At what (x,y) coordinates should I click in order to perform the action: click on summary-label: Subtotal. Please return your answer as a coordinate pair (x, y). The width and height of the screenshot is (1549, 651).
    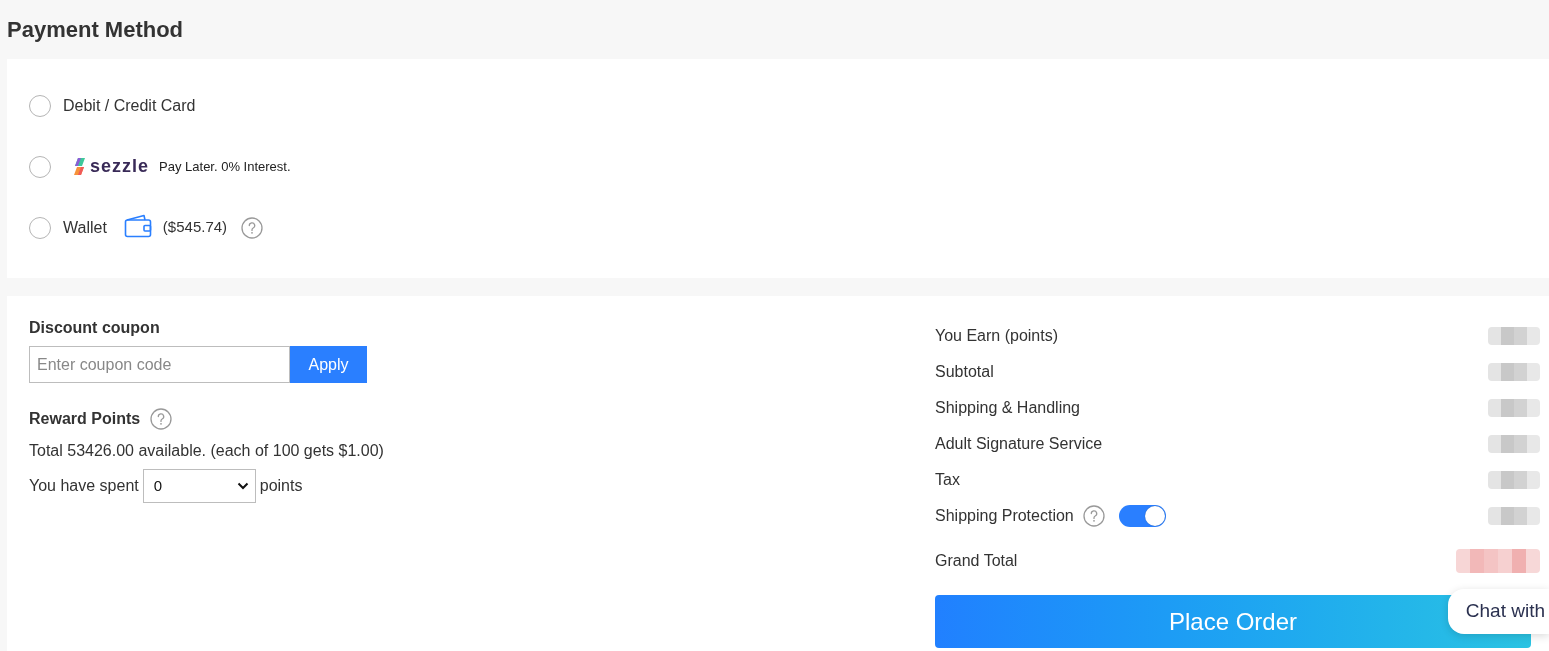
    Looking at the image, I should click on (964, 372).